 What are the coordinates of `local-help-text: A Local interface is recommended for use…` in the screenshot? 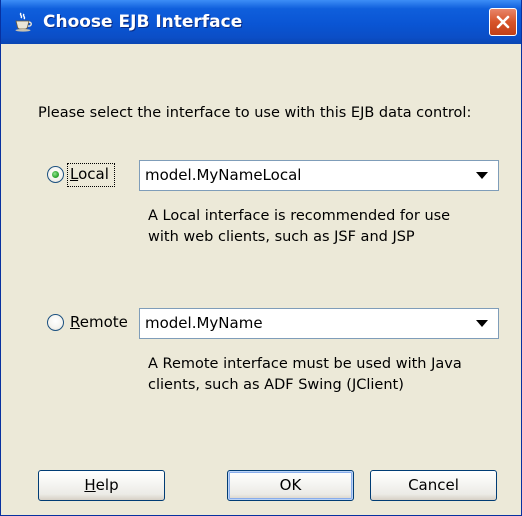 It's located at (299, 227).